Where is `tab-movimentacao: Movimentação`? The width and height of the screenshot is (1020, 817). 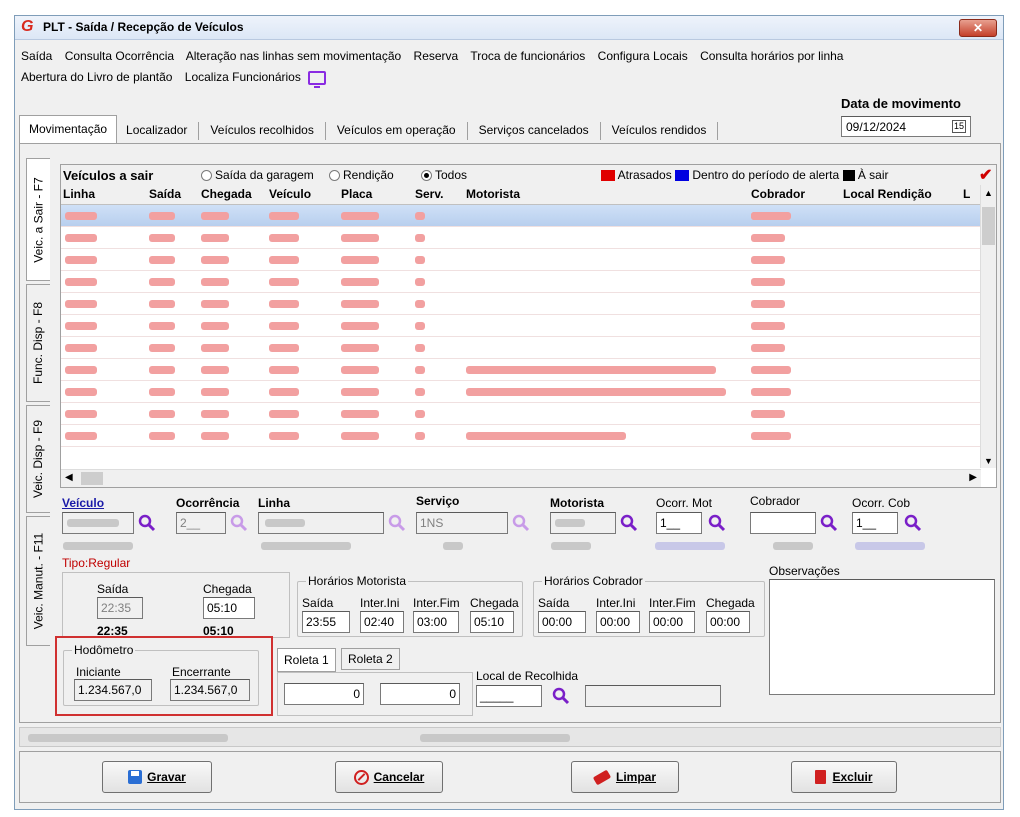 tab-movimentacao: Movimentação is located at coordinates (68, 129).